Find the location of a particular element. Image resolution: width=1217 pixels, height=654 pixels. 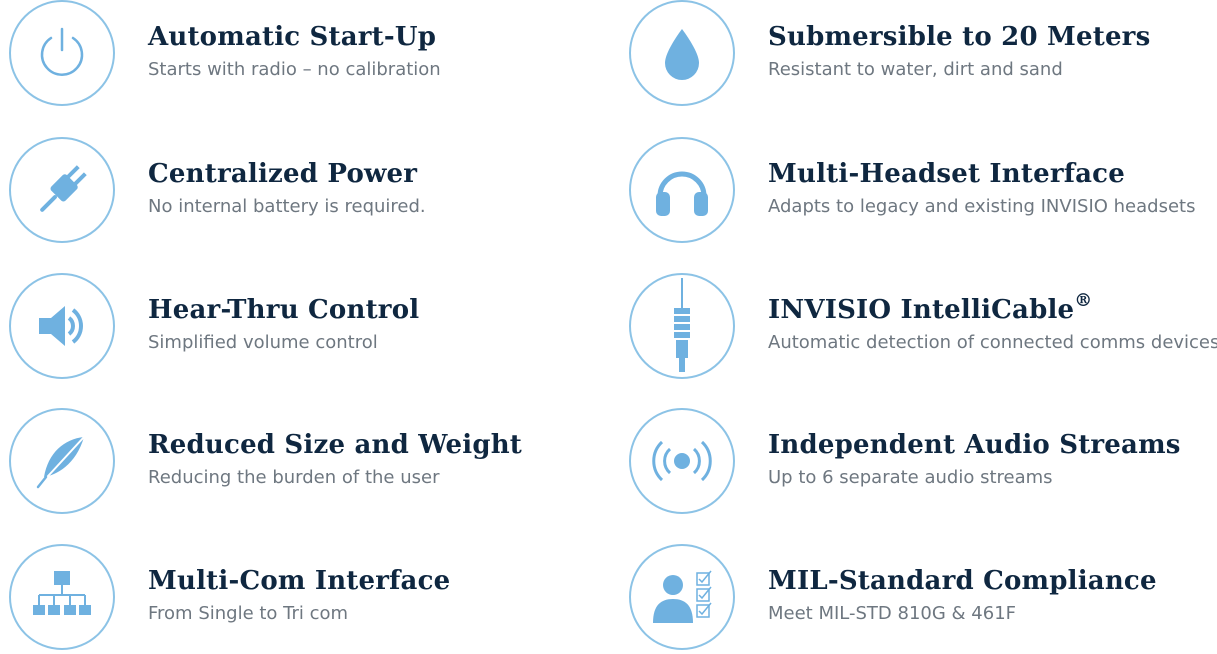

feature-description: Reducing the burden of the user is located at coordinates (294, 477).